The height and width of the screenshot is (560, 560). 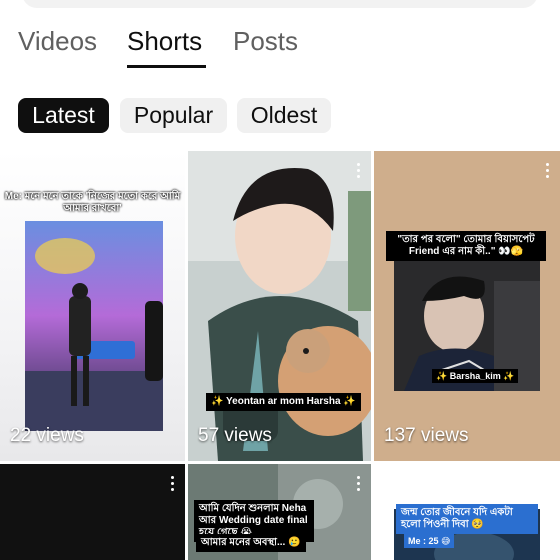 I want to click on short-views: 22 views, so click(x=47, y=435).